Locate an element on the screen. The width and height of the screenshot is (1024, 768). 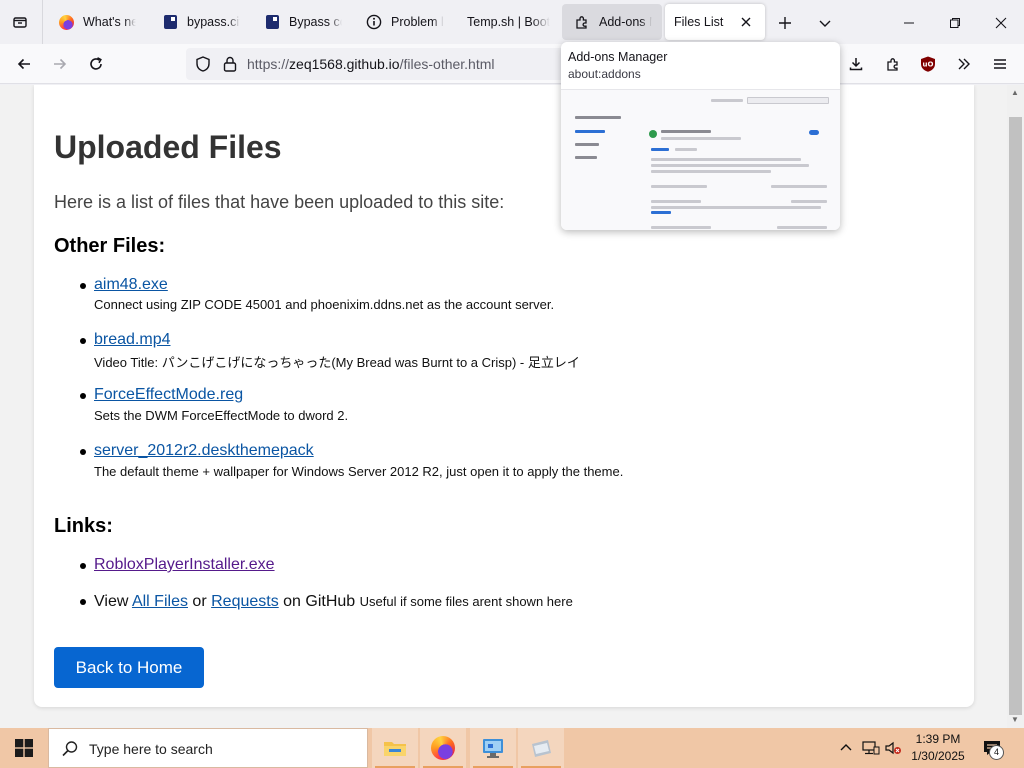
github-note: Useful if some files arent shown here is located at coordinates (466, 601).